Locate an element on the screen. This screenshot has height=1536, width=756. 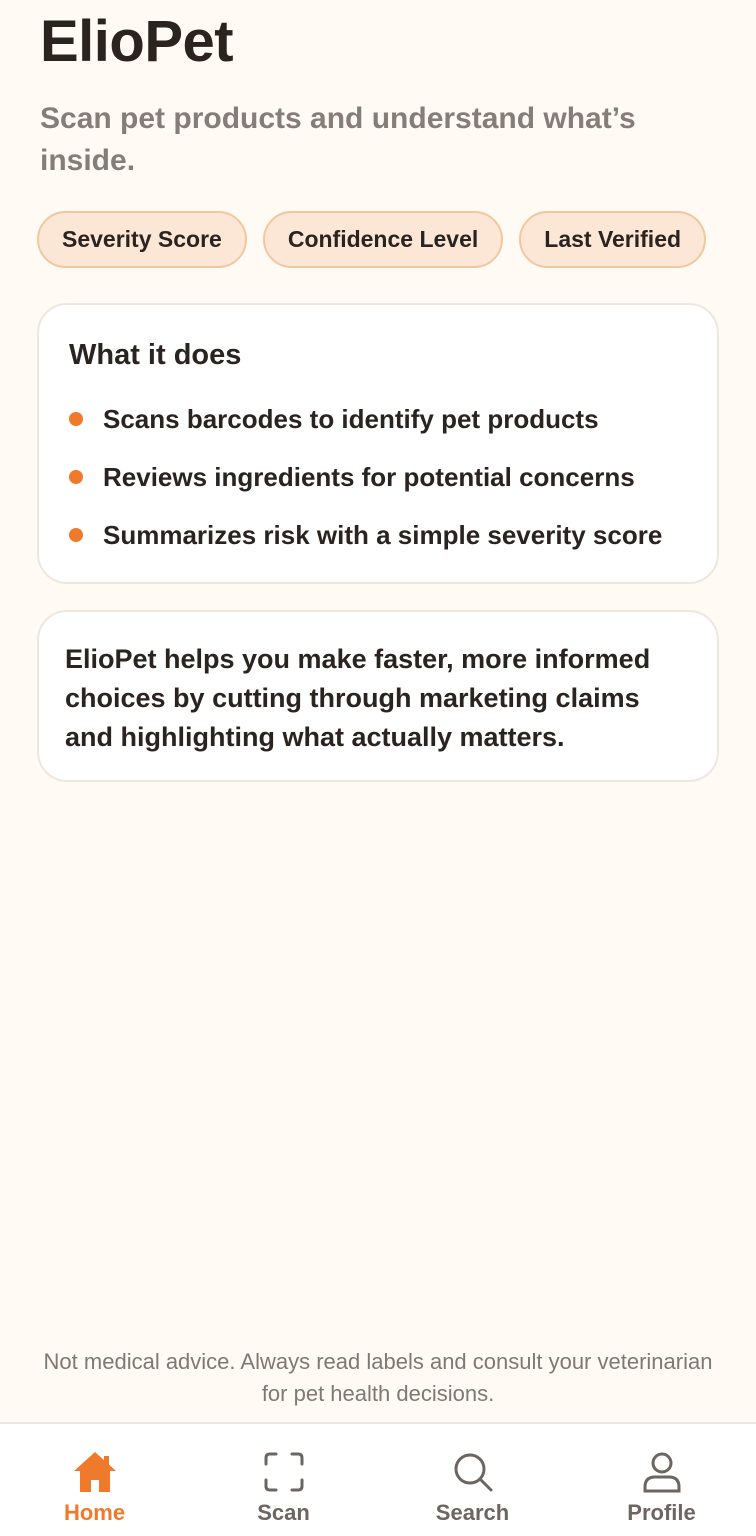
list-item-text: Scans barcodes to identify pet products is located at coordinates (351, 418).